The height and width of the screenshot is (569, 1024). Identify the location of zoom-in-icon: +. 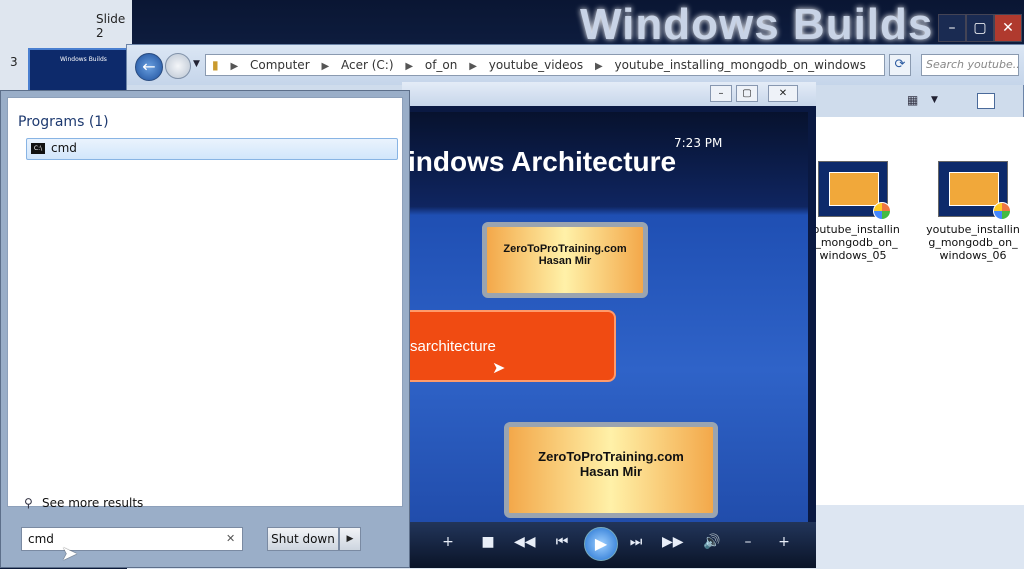
(448, 542).